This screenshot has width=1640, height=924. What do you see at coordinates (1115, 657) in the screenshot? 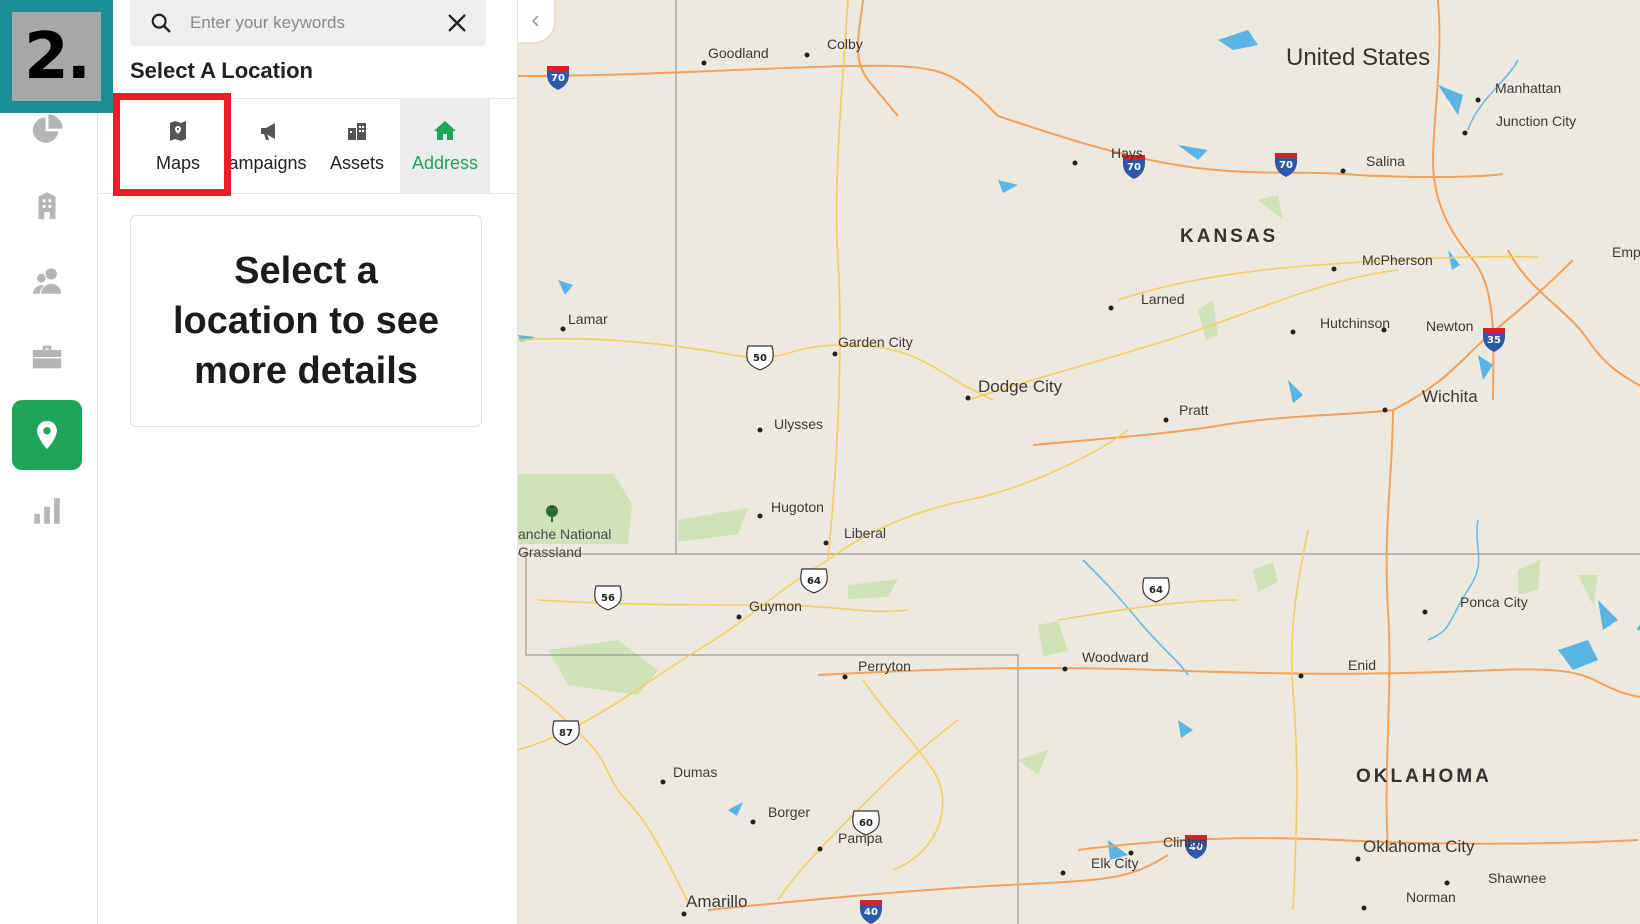
I see `city-label: Woodward` at bounding box center [1115, 657].